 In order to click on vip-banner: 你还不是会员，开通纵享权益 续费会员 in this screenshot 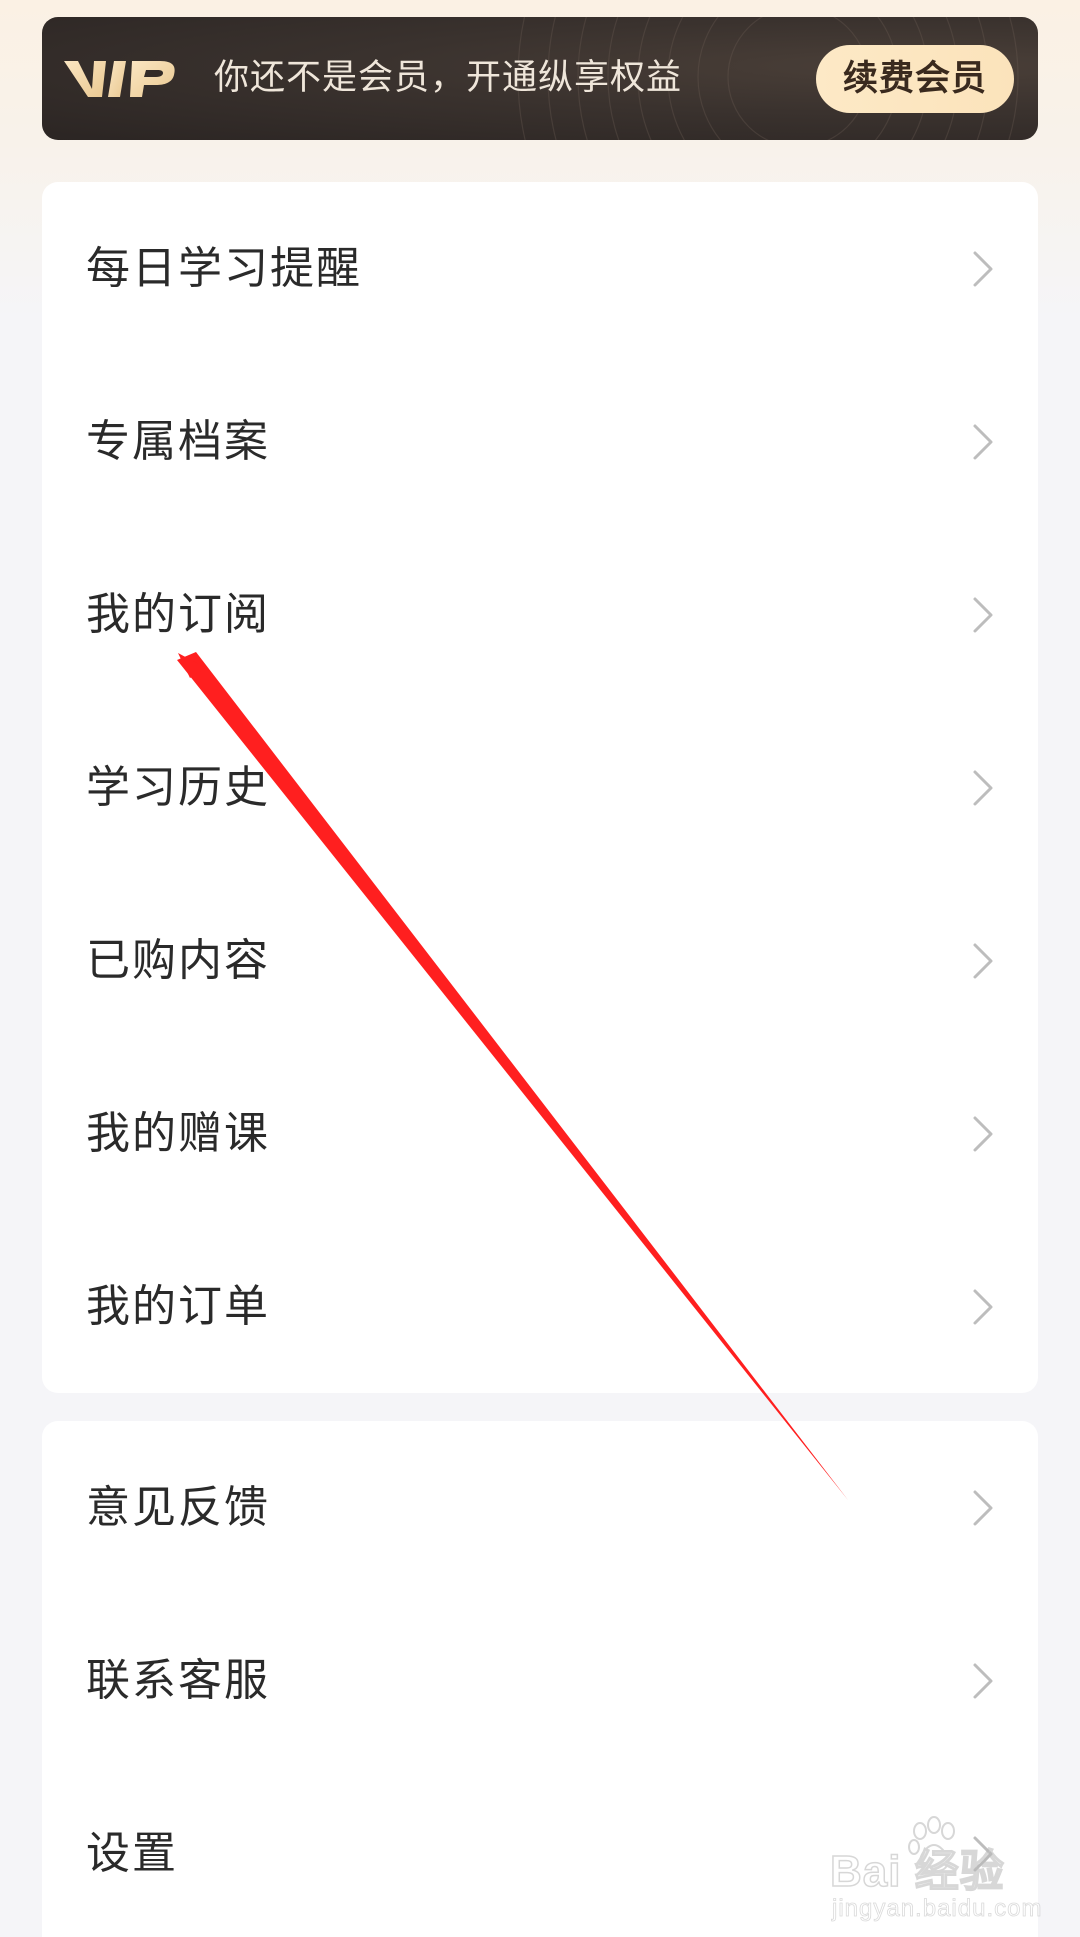, I will do `click(540, 78)`.